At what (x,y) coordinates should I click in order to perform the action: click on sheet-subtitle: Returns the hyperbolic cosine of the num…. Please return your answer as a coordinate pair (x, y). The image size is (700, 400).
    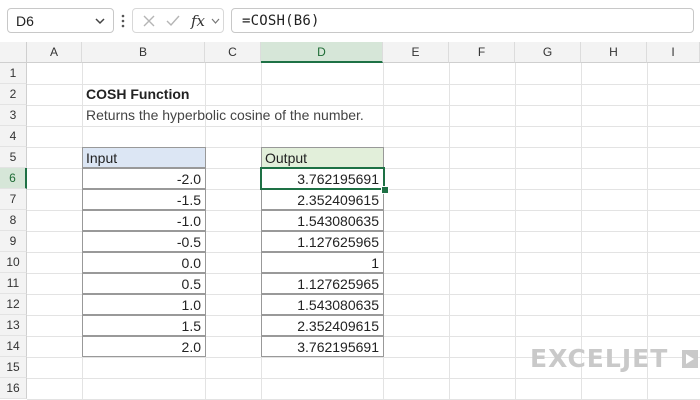
    Looking at the image, I should click on (225, 115).